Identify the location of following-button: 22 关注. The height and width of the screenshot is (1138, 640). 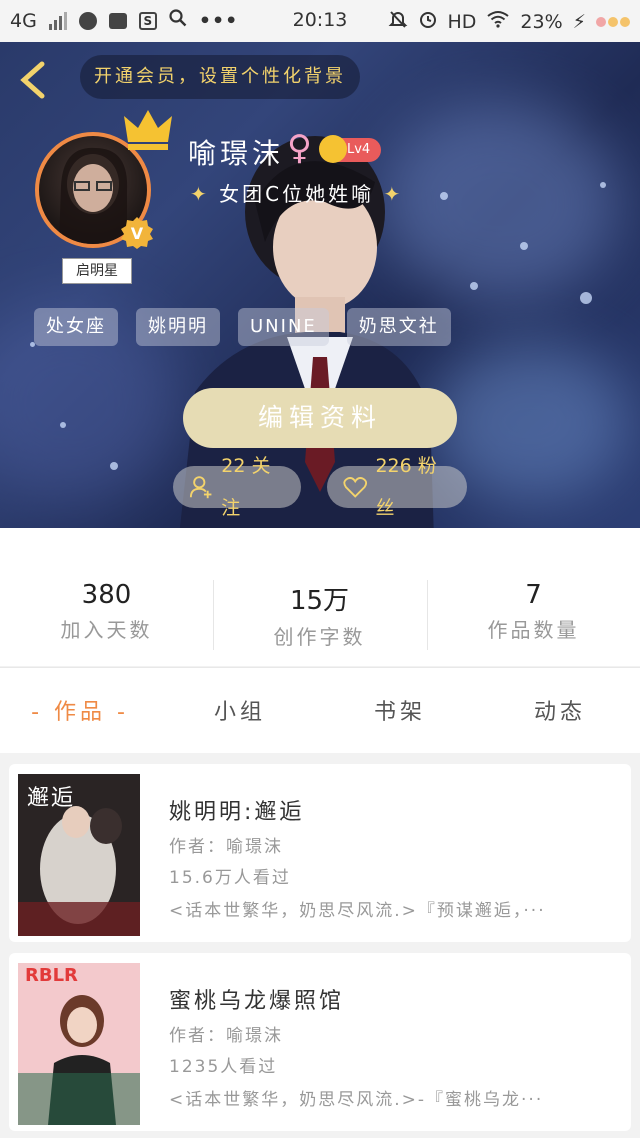
(237, 487).